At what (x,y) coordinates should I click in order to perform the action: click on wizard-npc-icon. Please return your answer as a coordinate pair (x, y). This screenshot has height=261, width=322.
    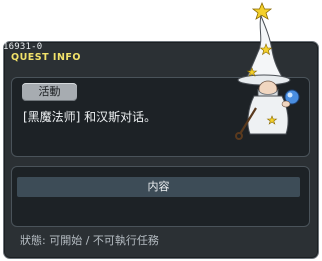
    Looking at the image, I should click on (267, 70).